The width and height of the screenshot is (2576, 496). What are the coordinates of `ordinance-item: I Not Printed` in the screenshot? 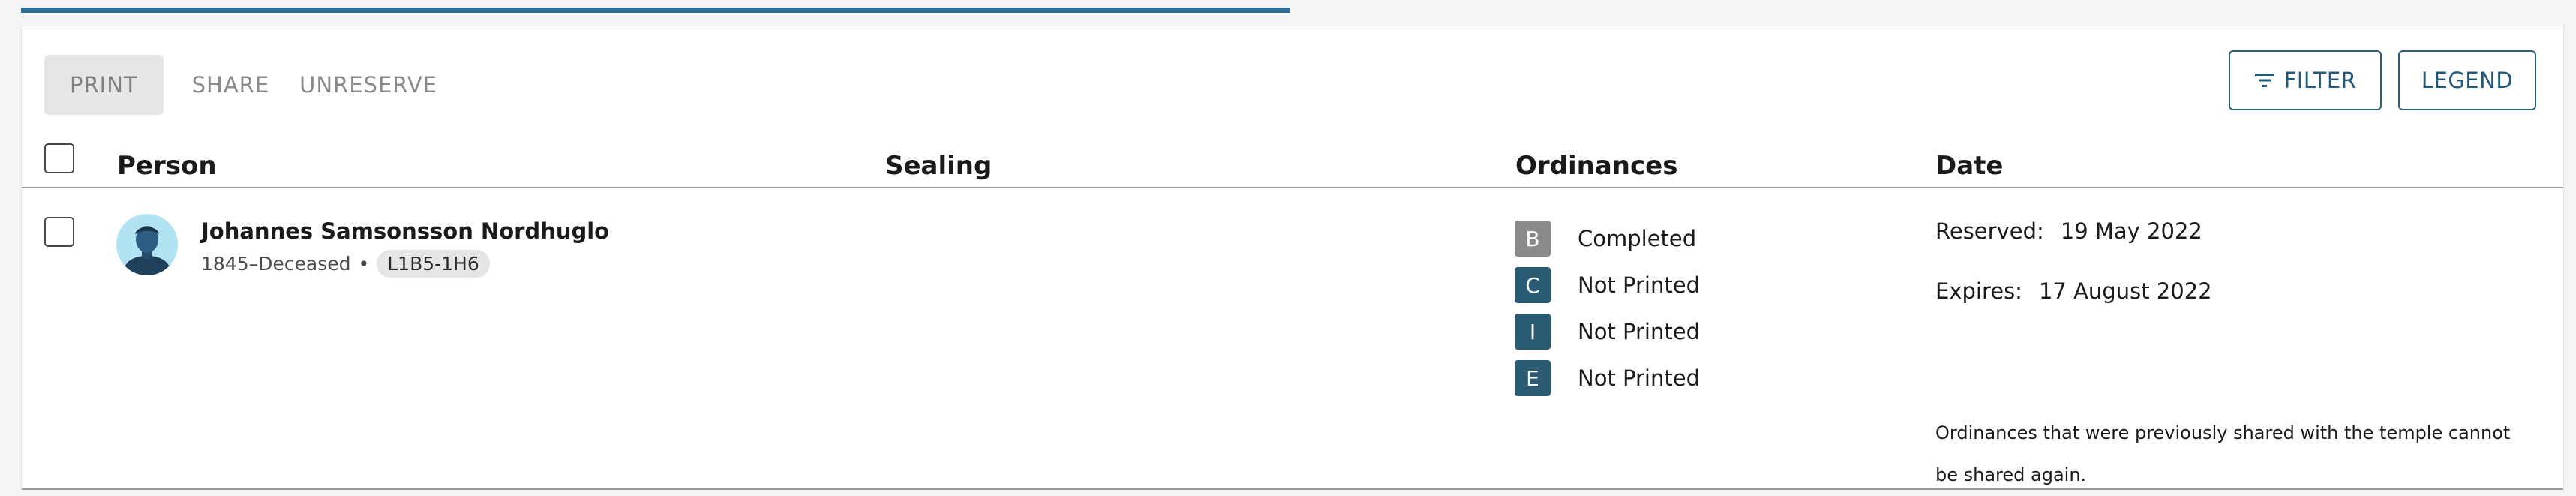 It's located at (1607, 331).